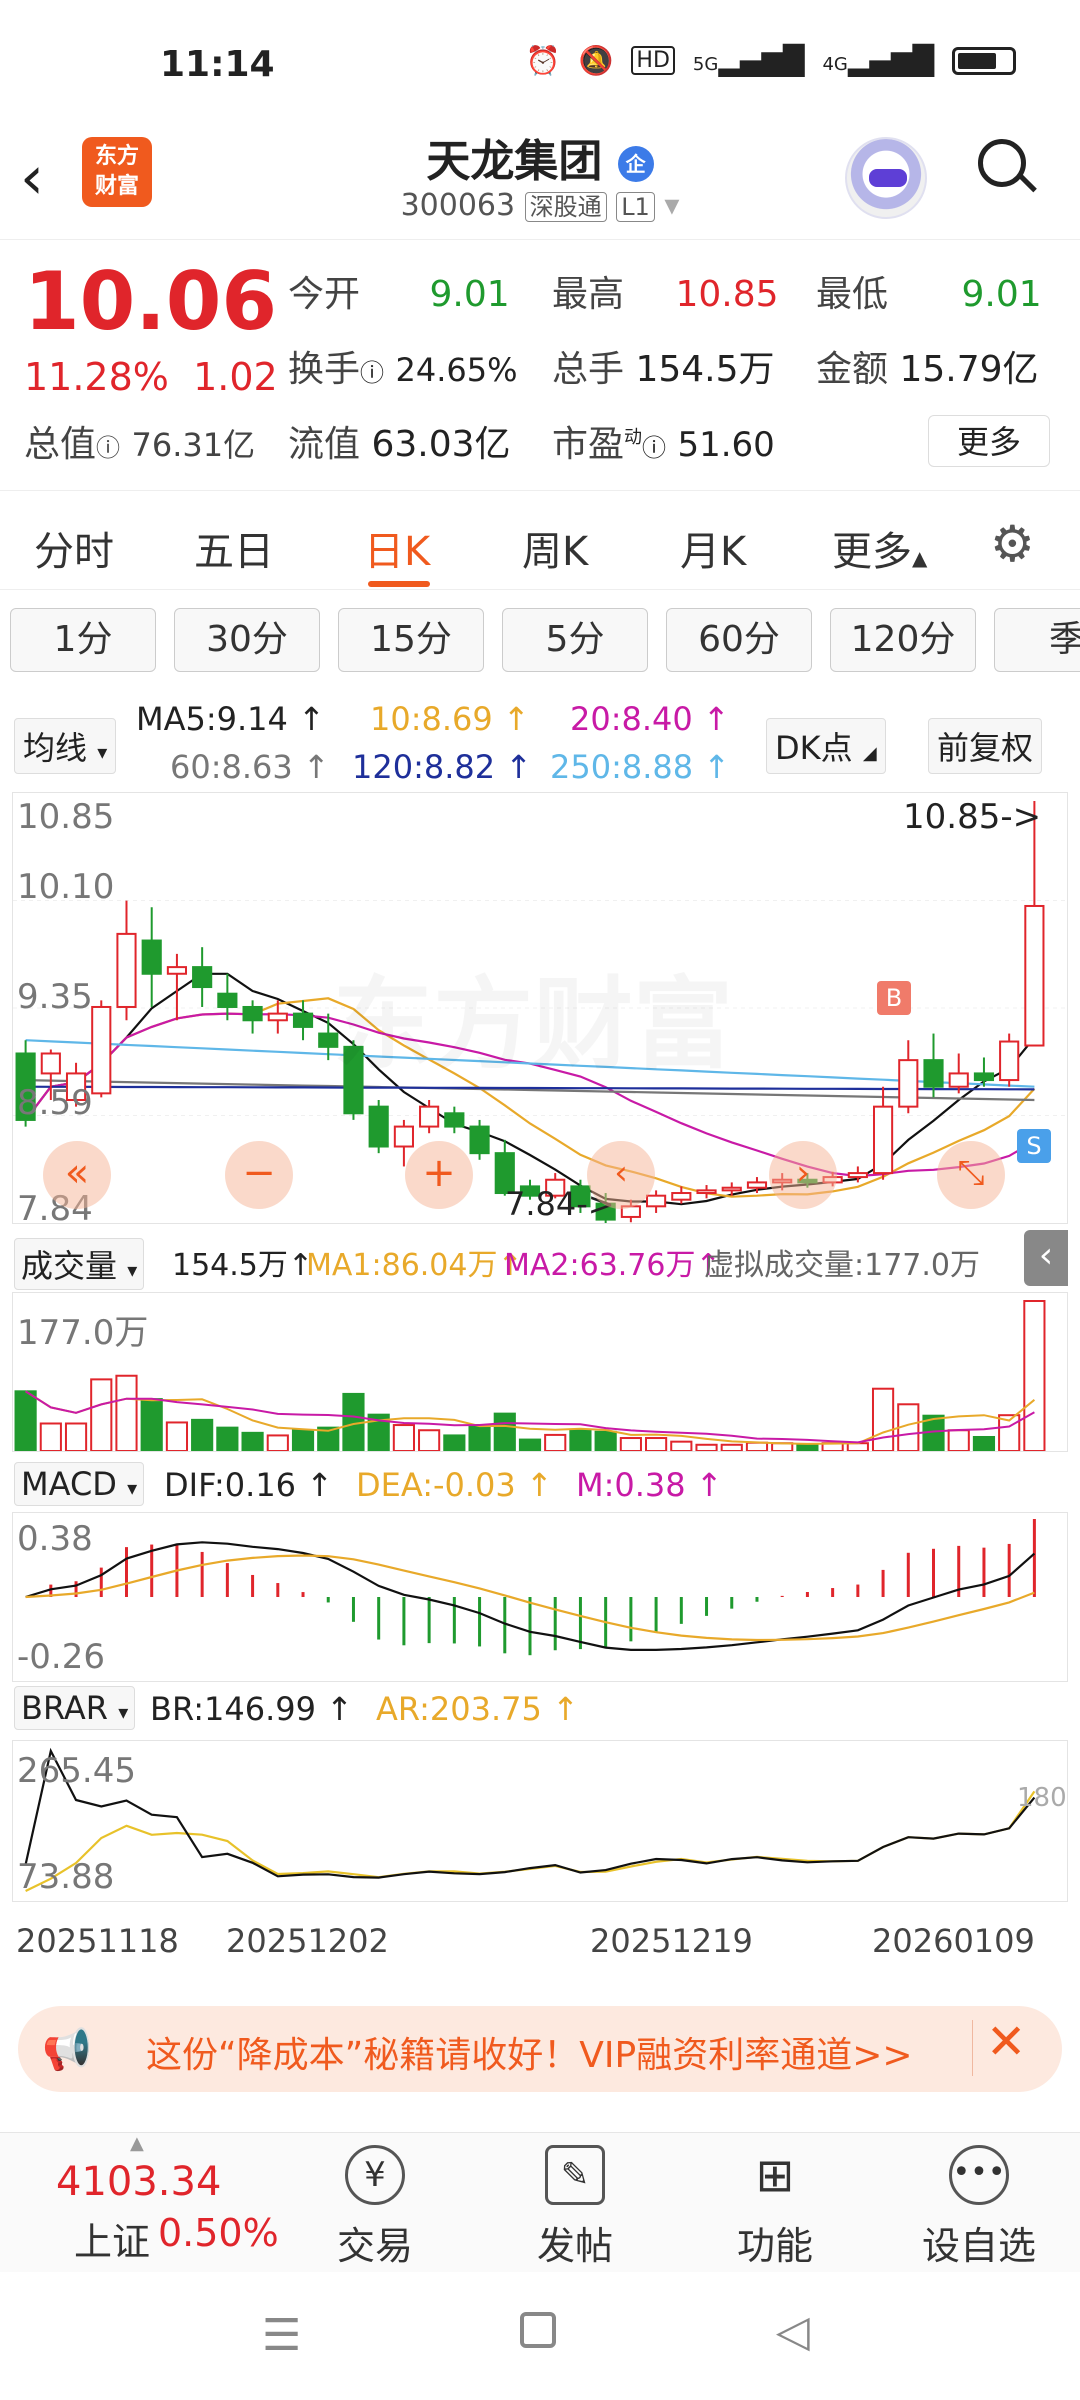 This screenshot has height=2400, width=1080. I want to click on more-dots-icon: •••, so click(979, 2175).